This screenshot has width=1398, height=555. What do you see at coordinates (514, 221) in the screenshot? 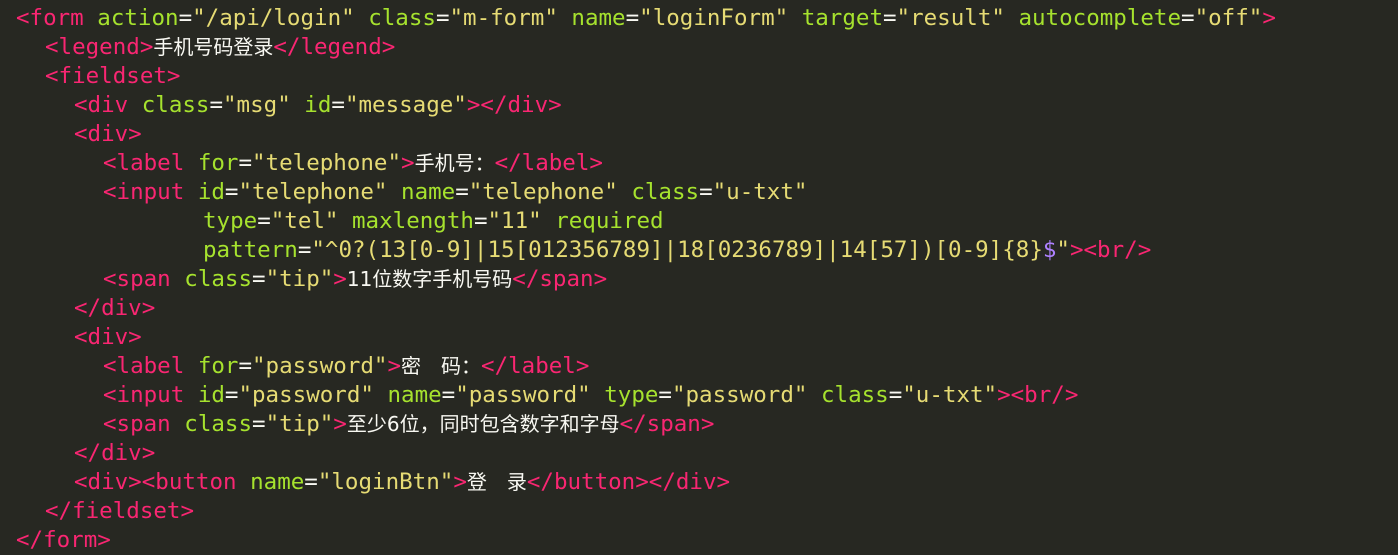
I see `attribute-value: "11"` at bounding box center [514, 221].